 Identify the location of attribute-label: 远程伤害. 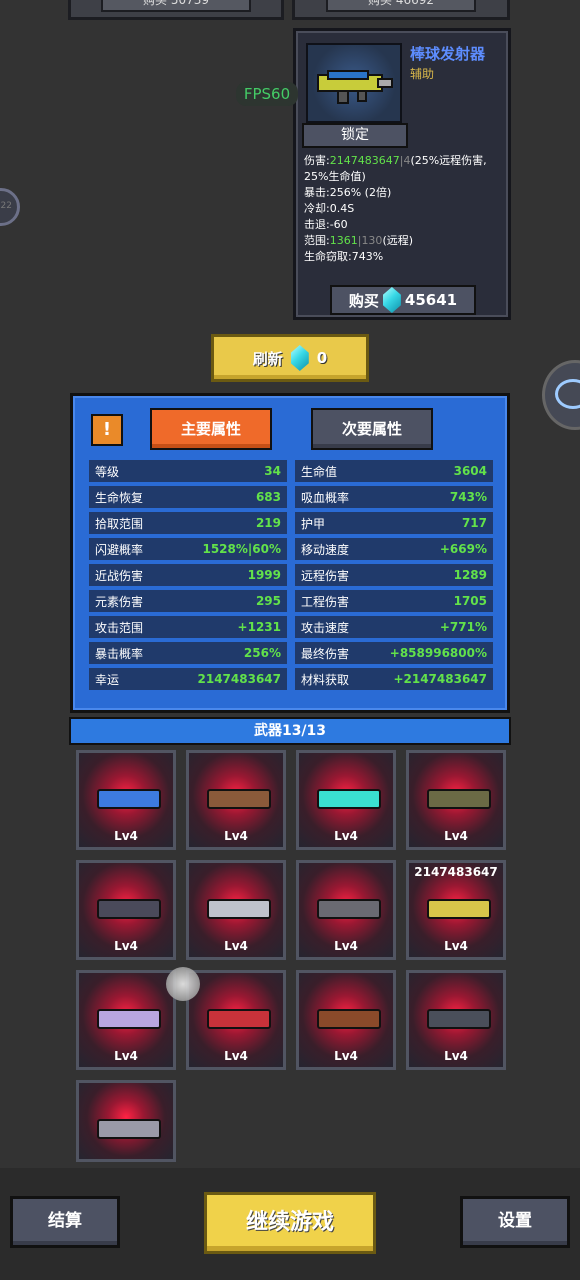
(325, 575).